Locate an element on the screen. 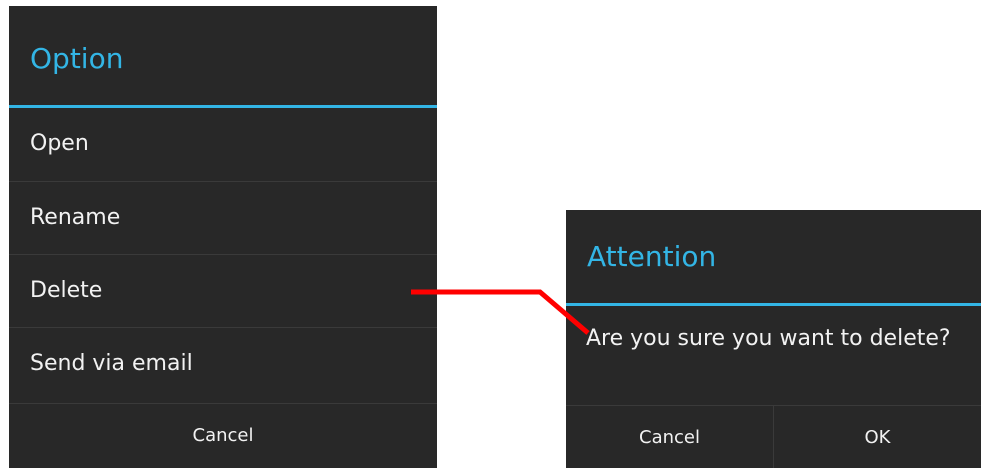 The height and width of the screenshot is (468, 981). option-button-bar: Cancel is located at coordinates (223, 435).